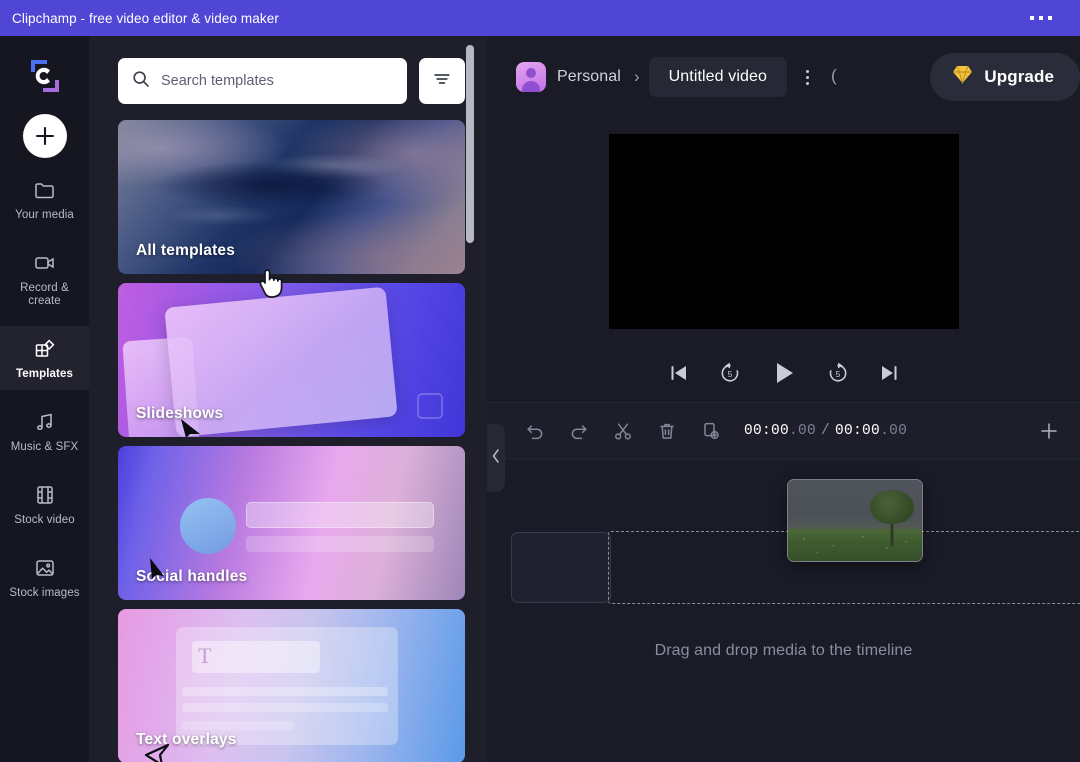 This screenshot has width=1080, height=762. I want to click on sidebar-item-label: Record & create, so click(44, 294).